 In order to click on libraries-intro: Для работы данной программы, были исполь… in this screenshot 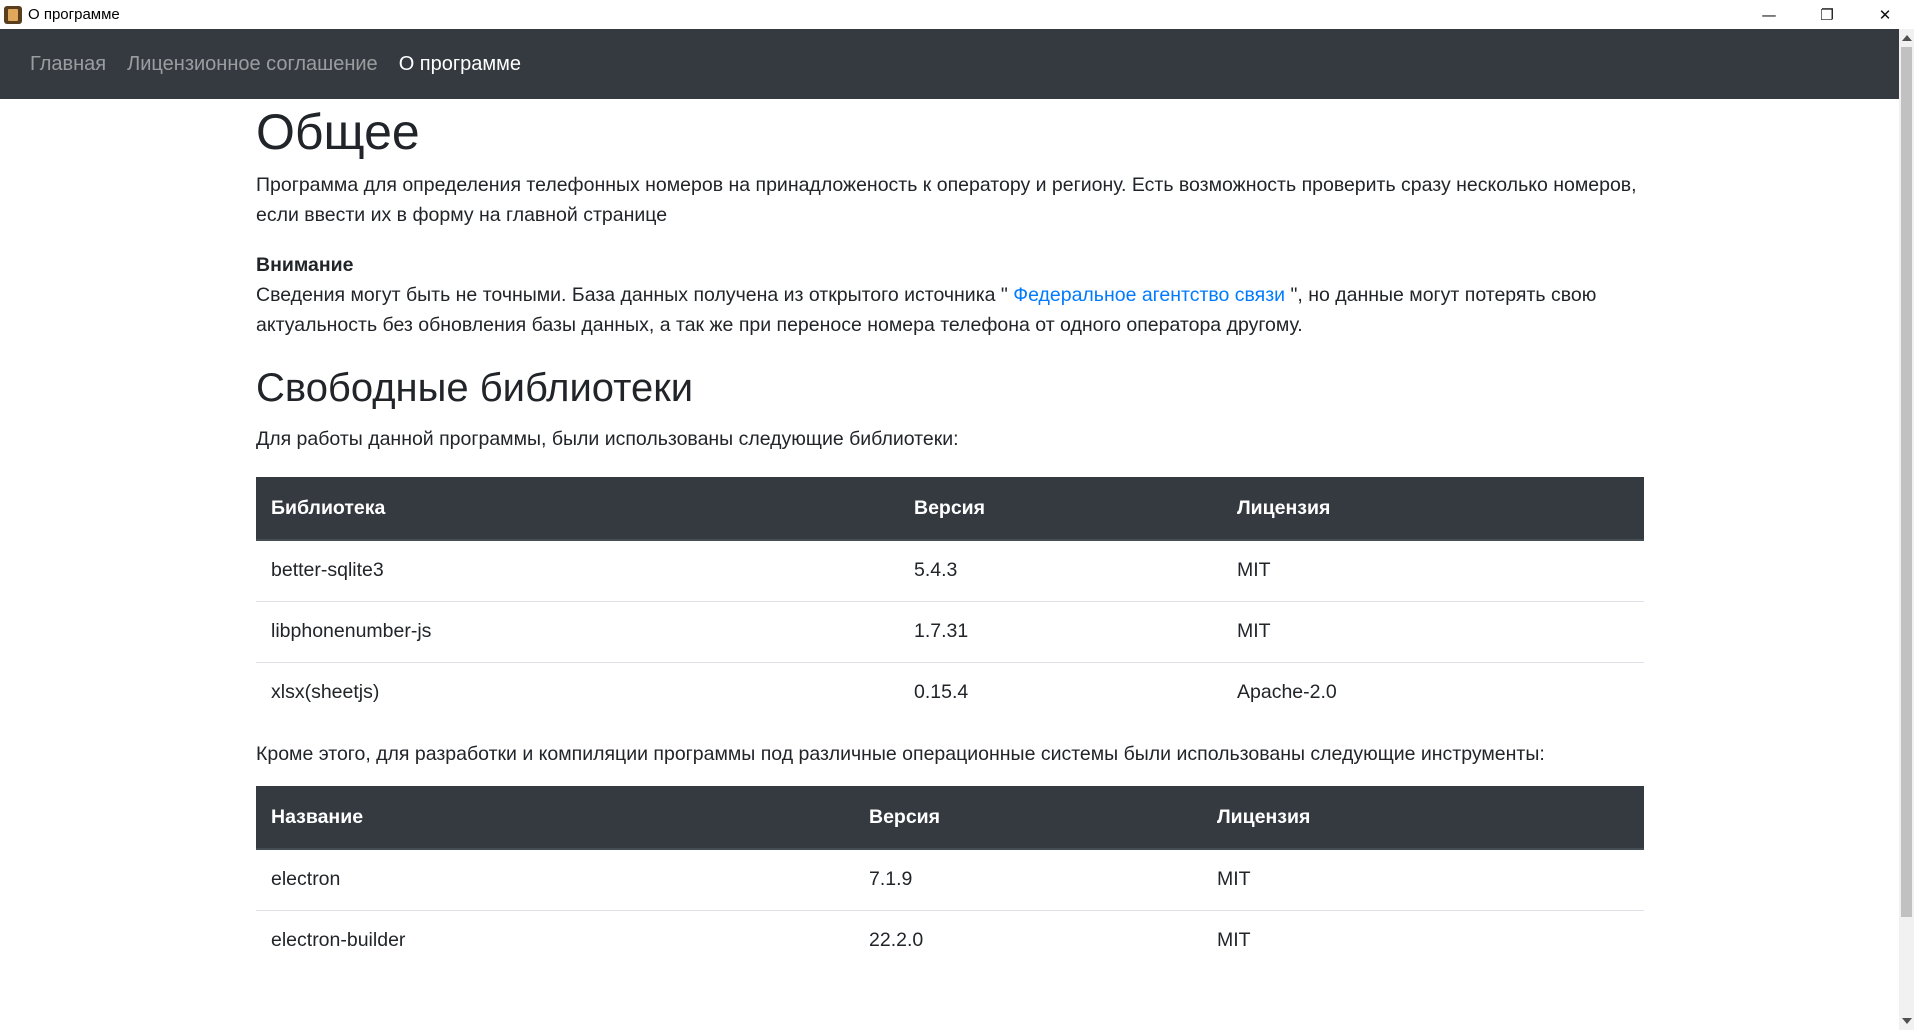, I will do `click(607, 439)`.